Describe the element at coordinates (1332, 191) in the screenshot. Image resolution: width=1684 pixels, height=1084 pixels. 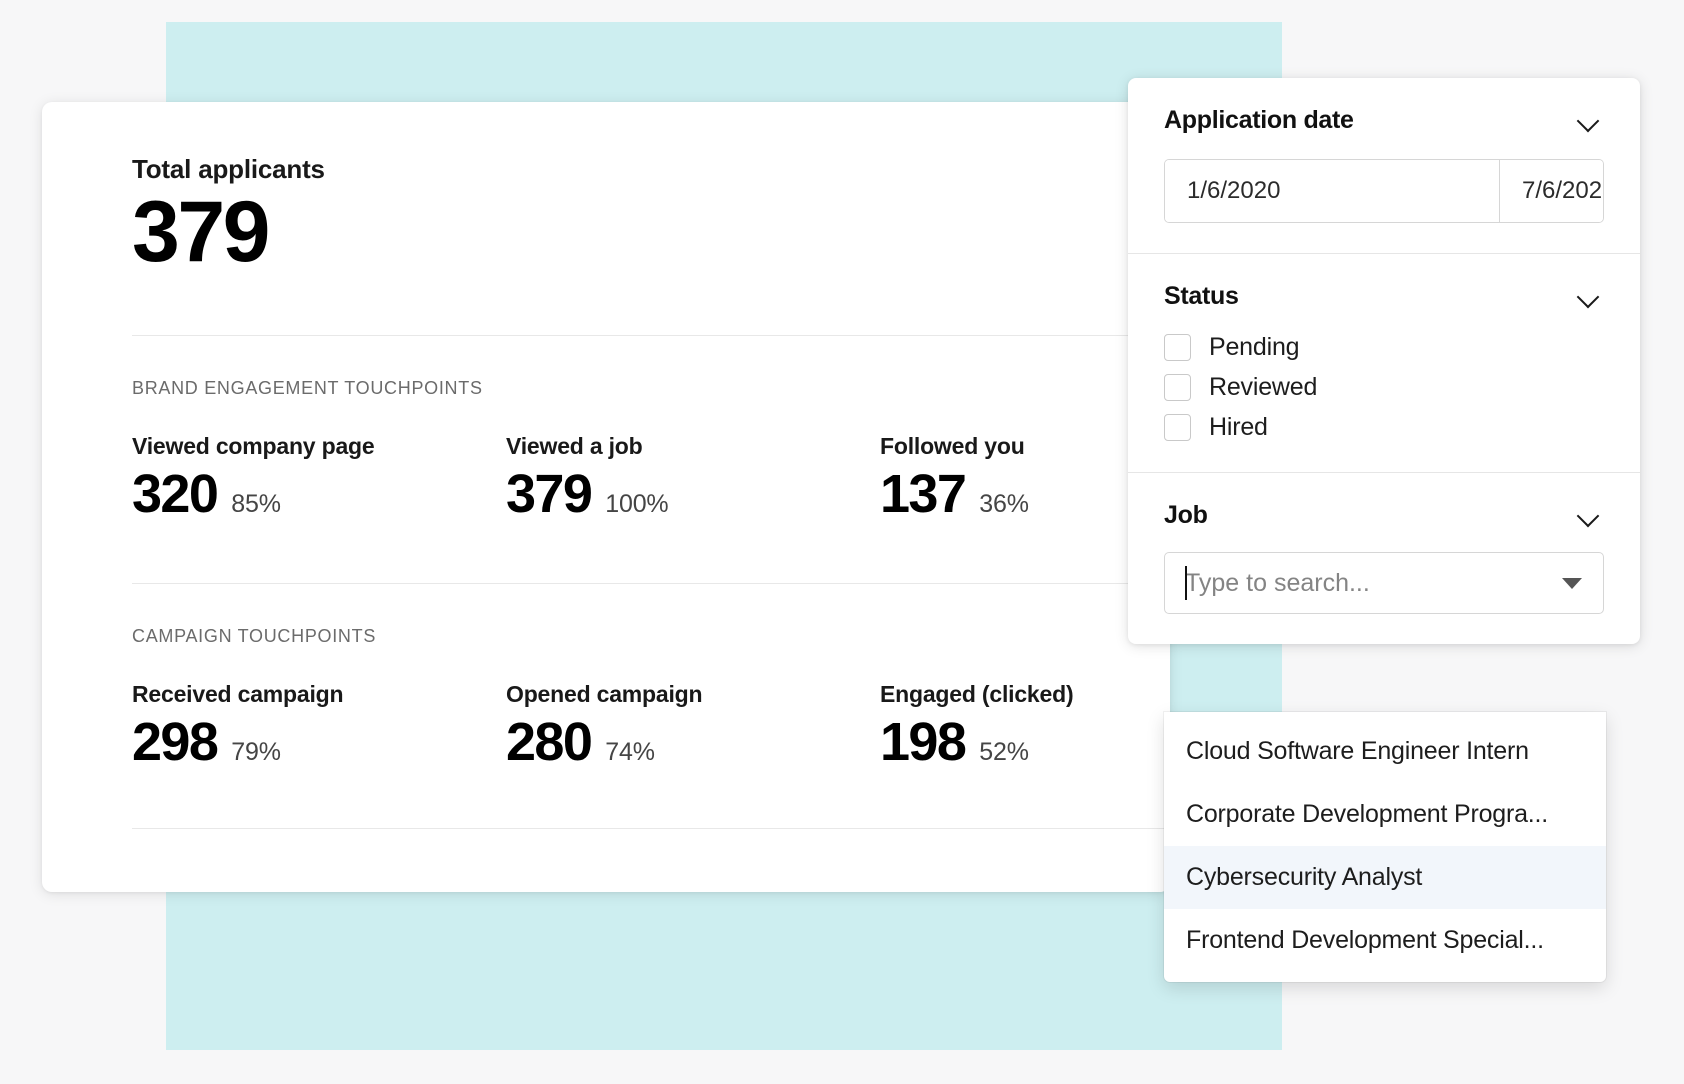
I see `start-date-input` at that location.